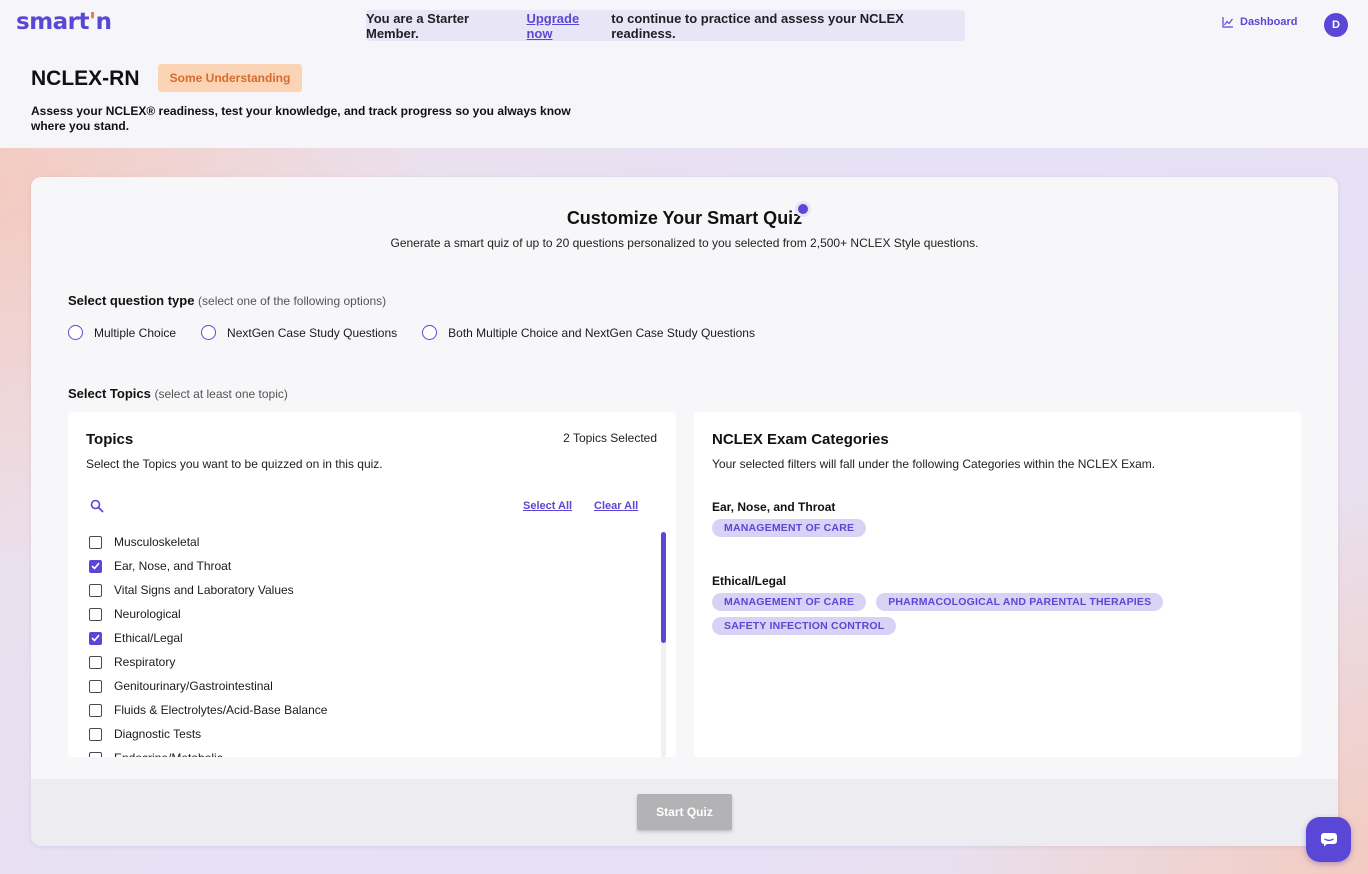  I want to click on logo-suffix: n, so click(103, 22).